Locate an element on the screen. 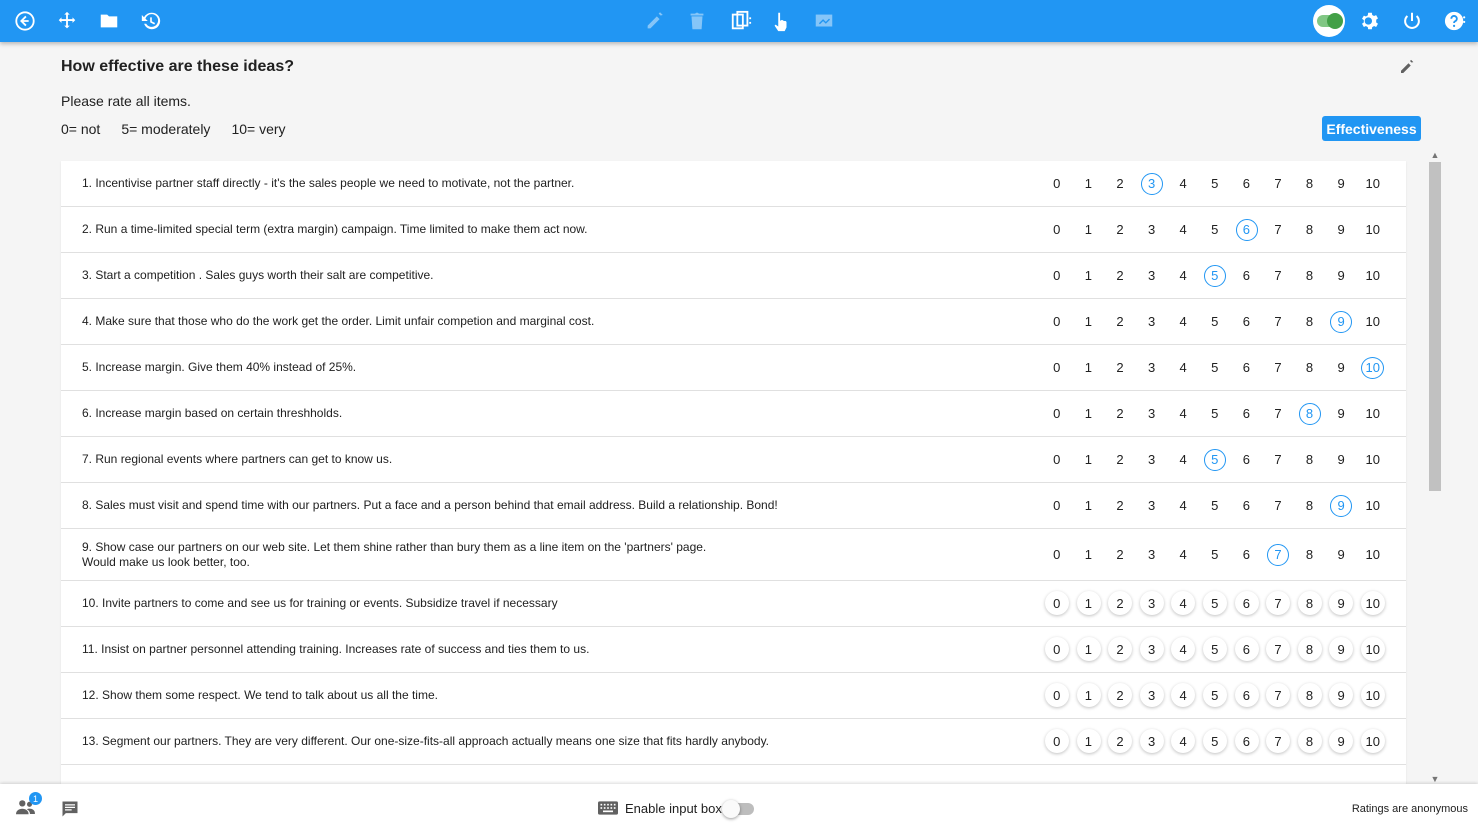 The width and height of the screenshot is (1478, 825). help-icon is located at coordinates (1455, 21).